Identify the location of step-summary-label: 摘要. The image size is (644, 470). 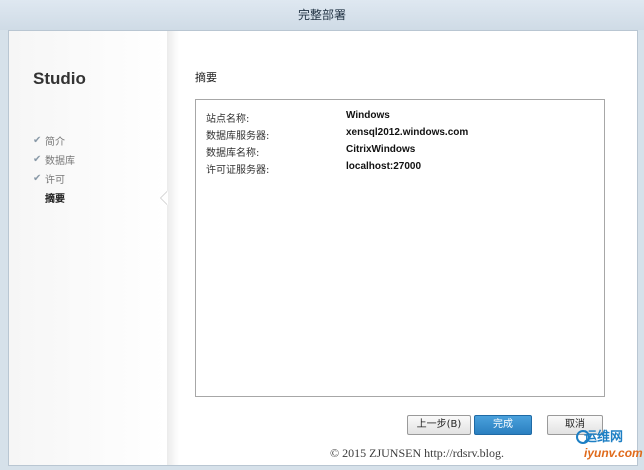
(55, 199).